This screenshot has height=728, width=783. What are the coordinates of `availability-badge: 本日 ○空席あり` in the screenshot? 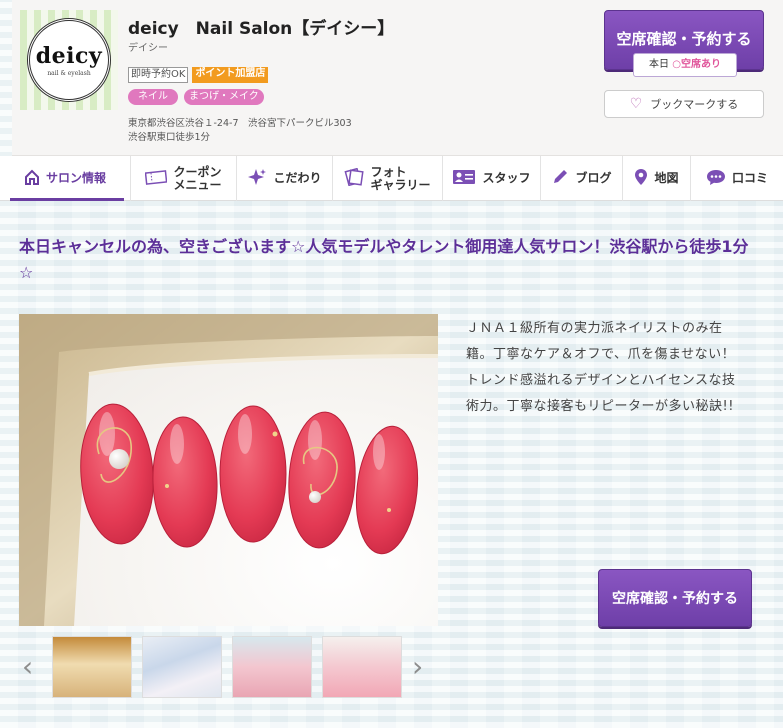 It's located at (685, 65).